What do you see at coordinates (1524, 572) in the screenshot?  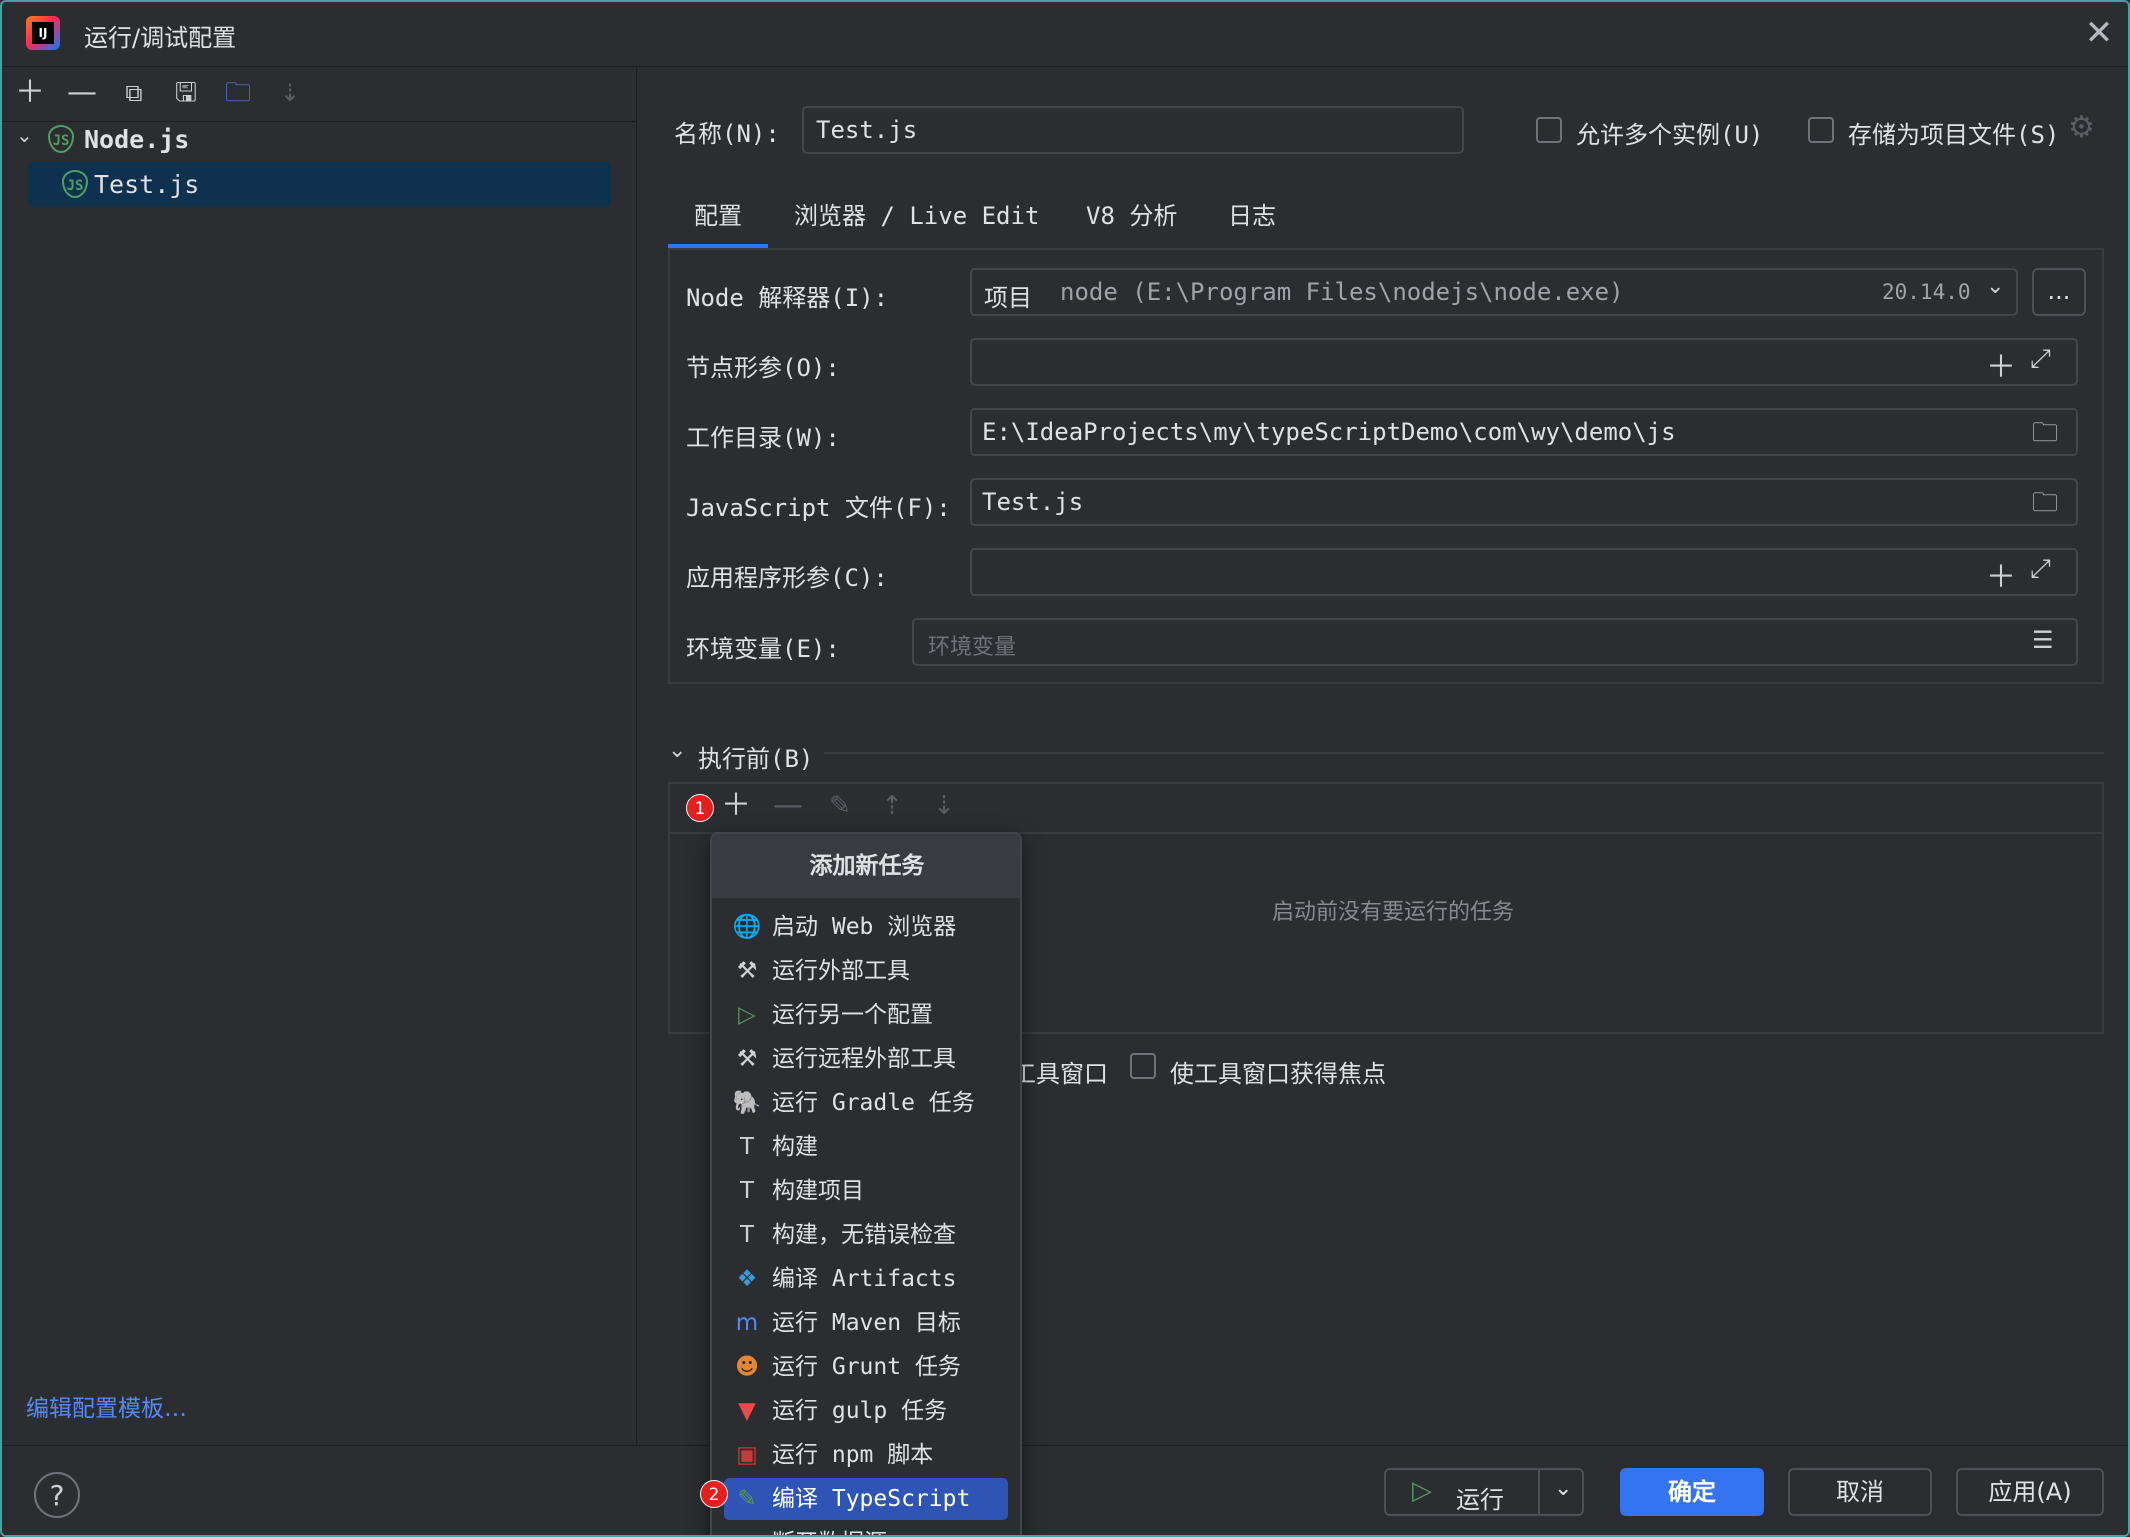 I see `app-params-input: ＋ ⤢` at bounding box center [1524, 572].